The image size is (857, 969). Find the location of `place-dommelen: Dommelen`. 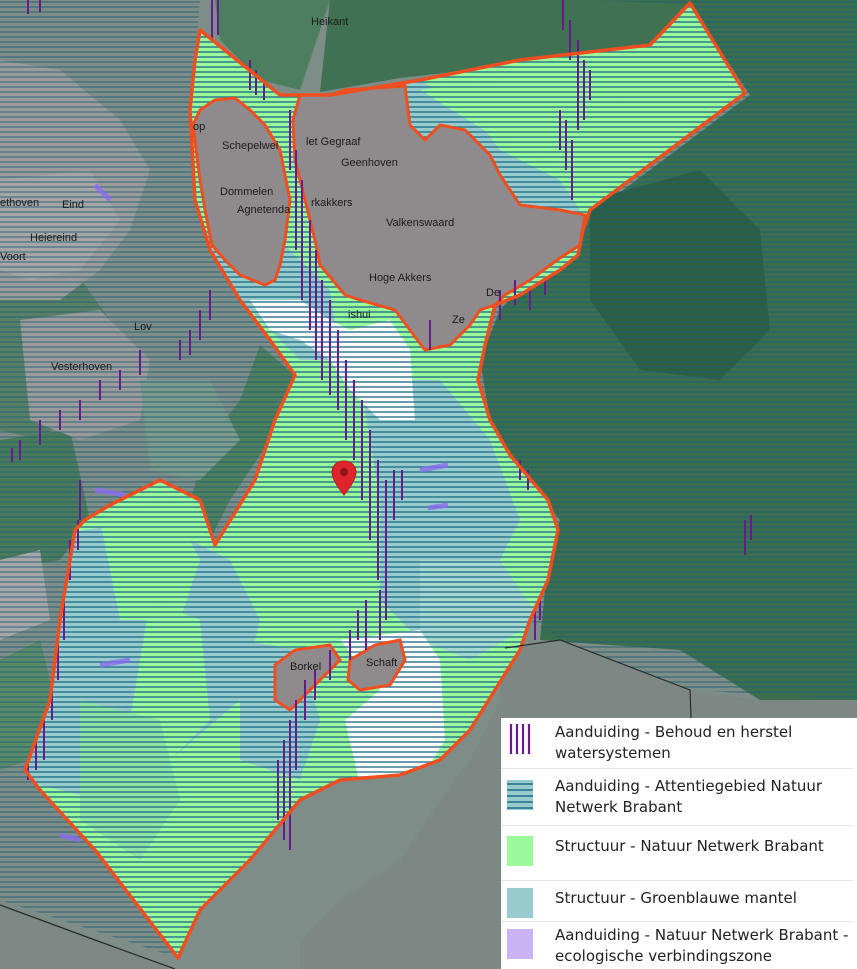

place-dommelen: Dommelen is located at coordinates (246, 192).